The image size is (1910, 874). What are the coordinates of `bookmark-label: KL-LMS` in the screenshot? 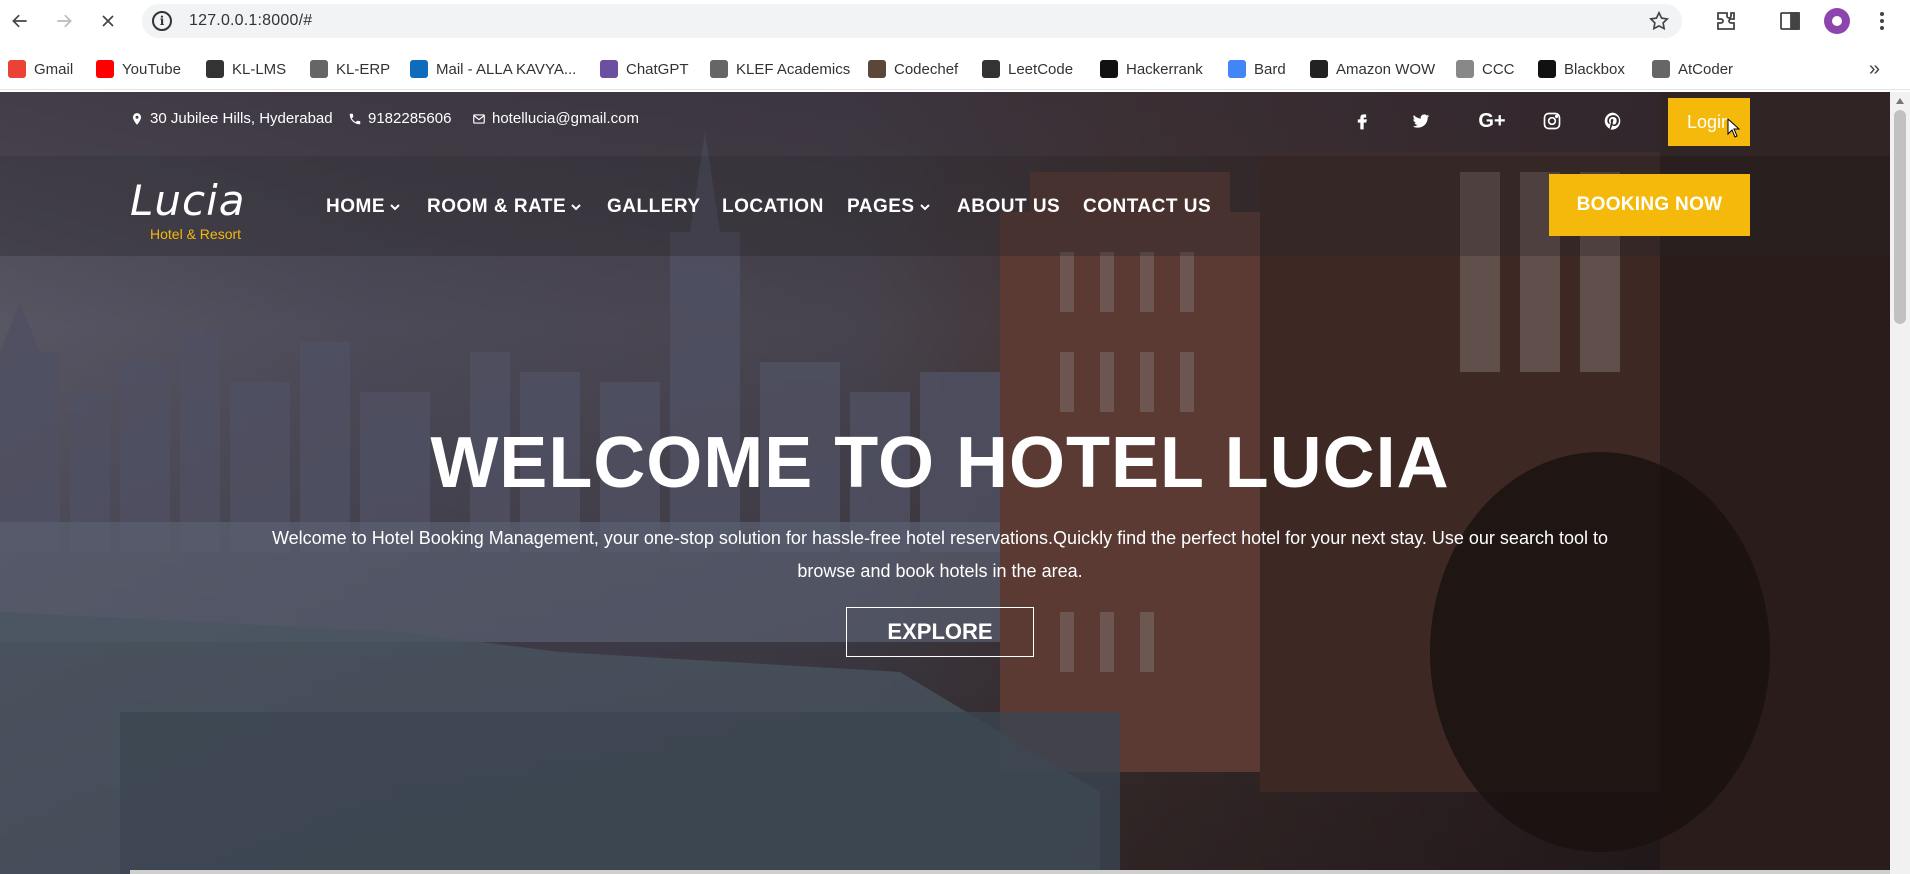 It's located at (259, 69).